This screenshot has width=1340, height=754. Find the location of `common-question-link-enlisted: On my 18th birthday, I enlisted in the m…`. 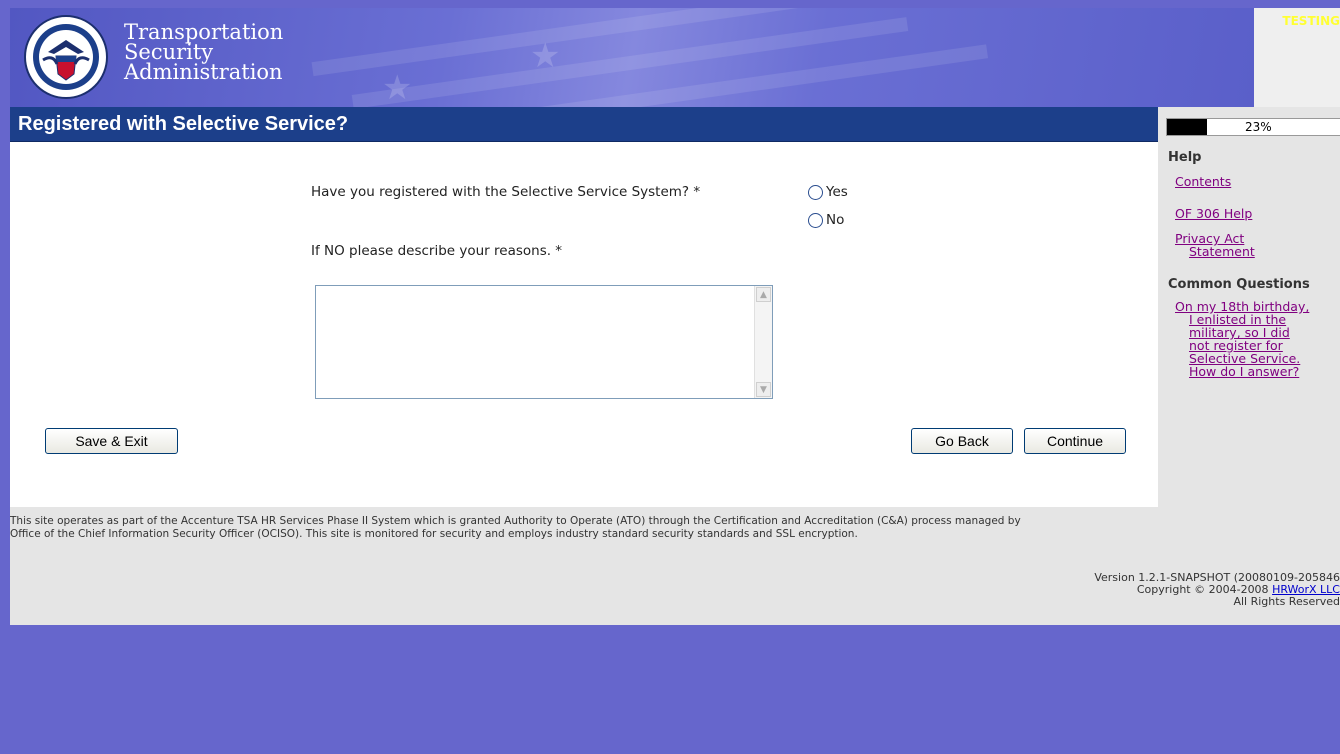

common-question-link-enlisted: On my 18th birthday, I enlisted in the m… is located at coordinates (1242, 339).